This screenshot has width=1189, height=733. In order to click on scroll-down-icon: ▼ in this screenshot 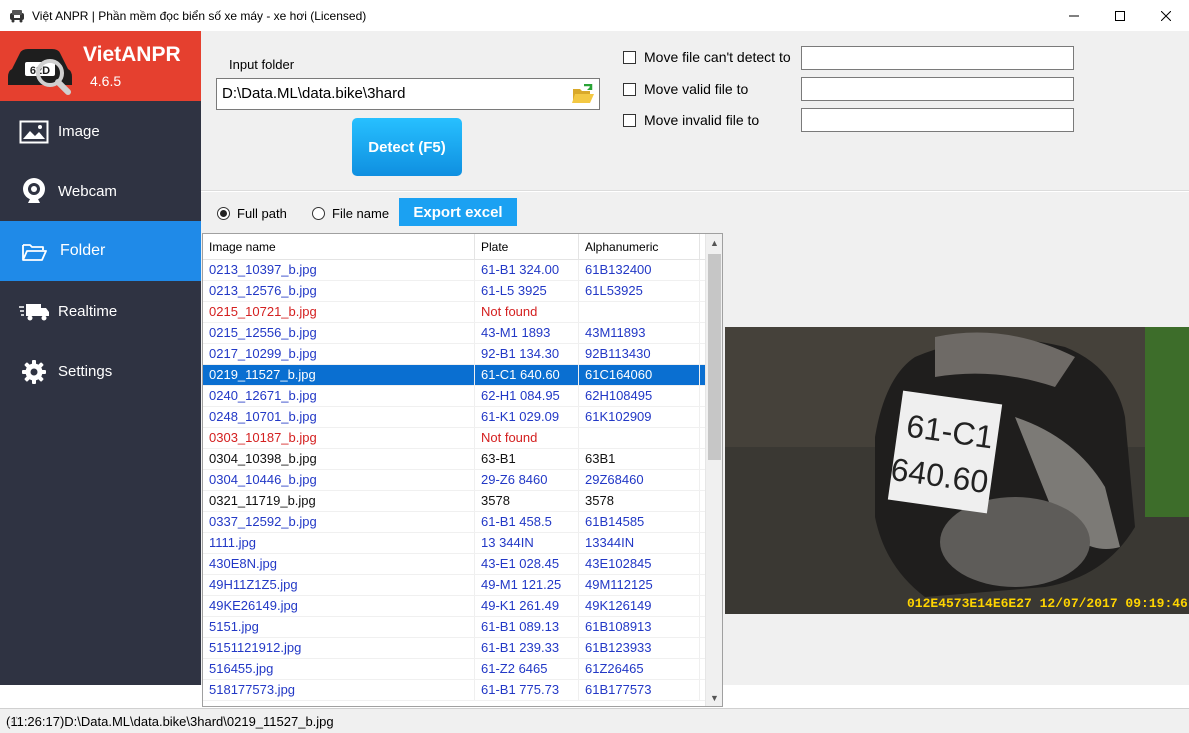, I will do `click(714, 697)`.